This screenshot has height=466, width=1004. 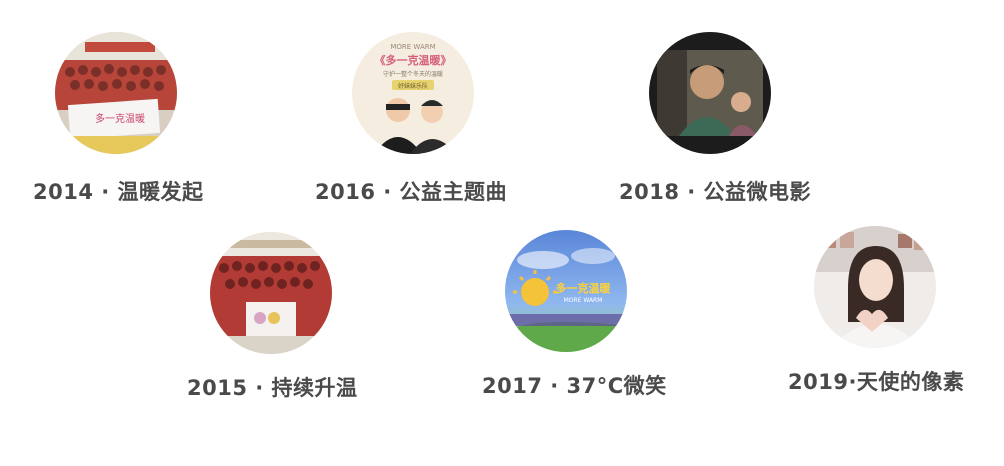 What do you see at coordinates (272, 388) in the screenshot?
I see `milestone-2015-caption: 2015 · 持续升温` at bounding box center [272, 388].